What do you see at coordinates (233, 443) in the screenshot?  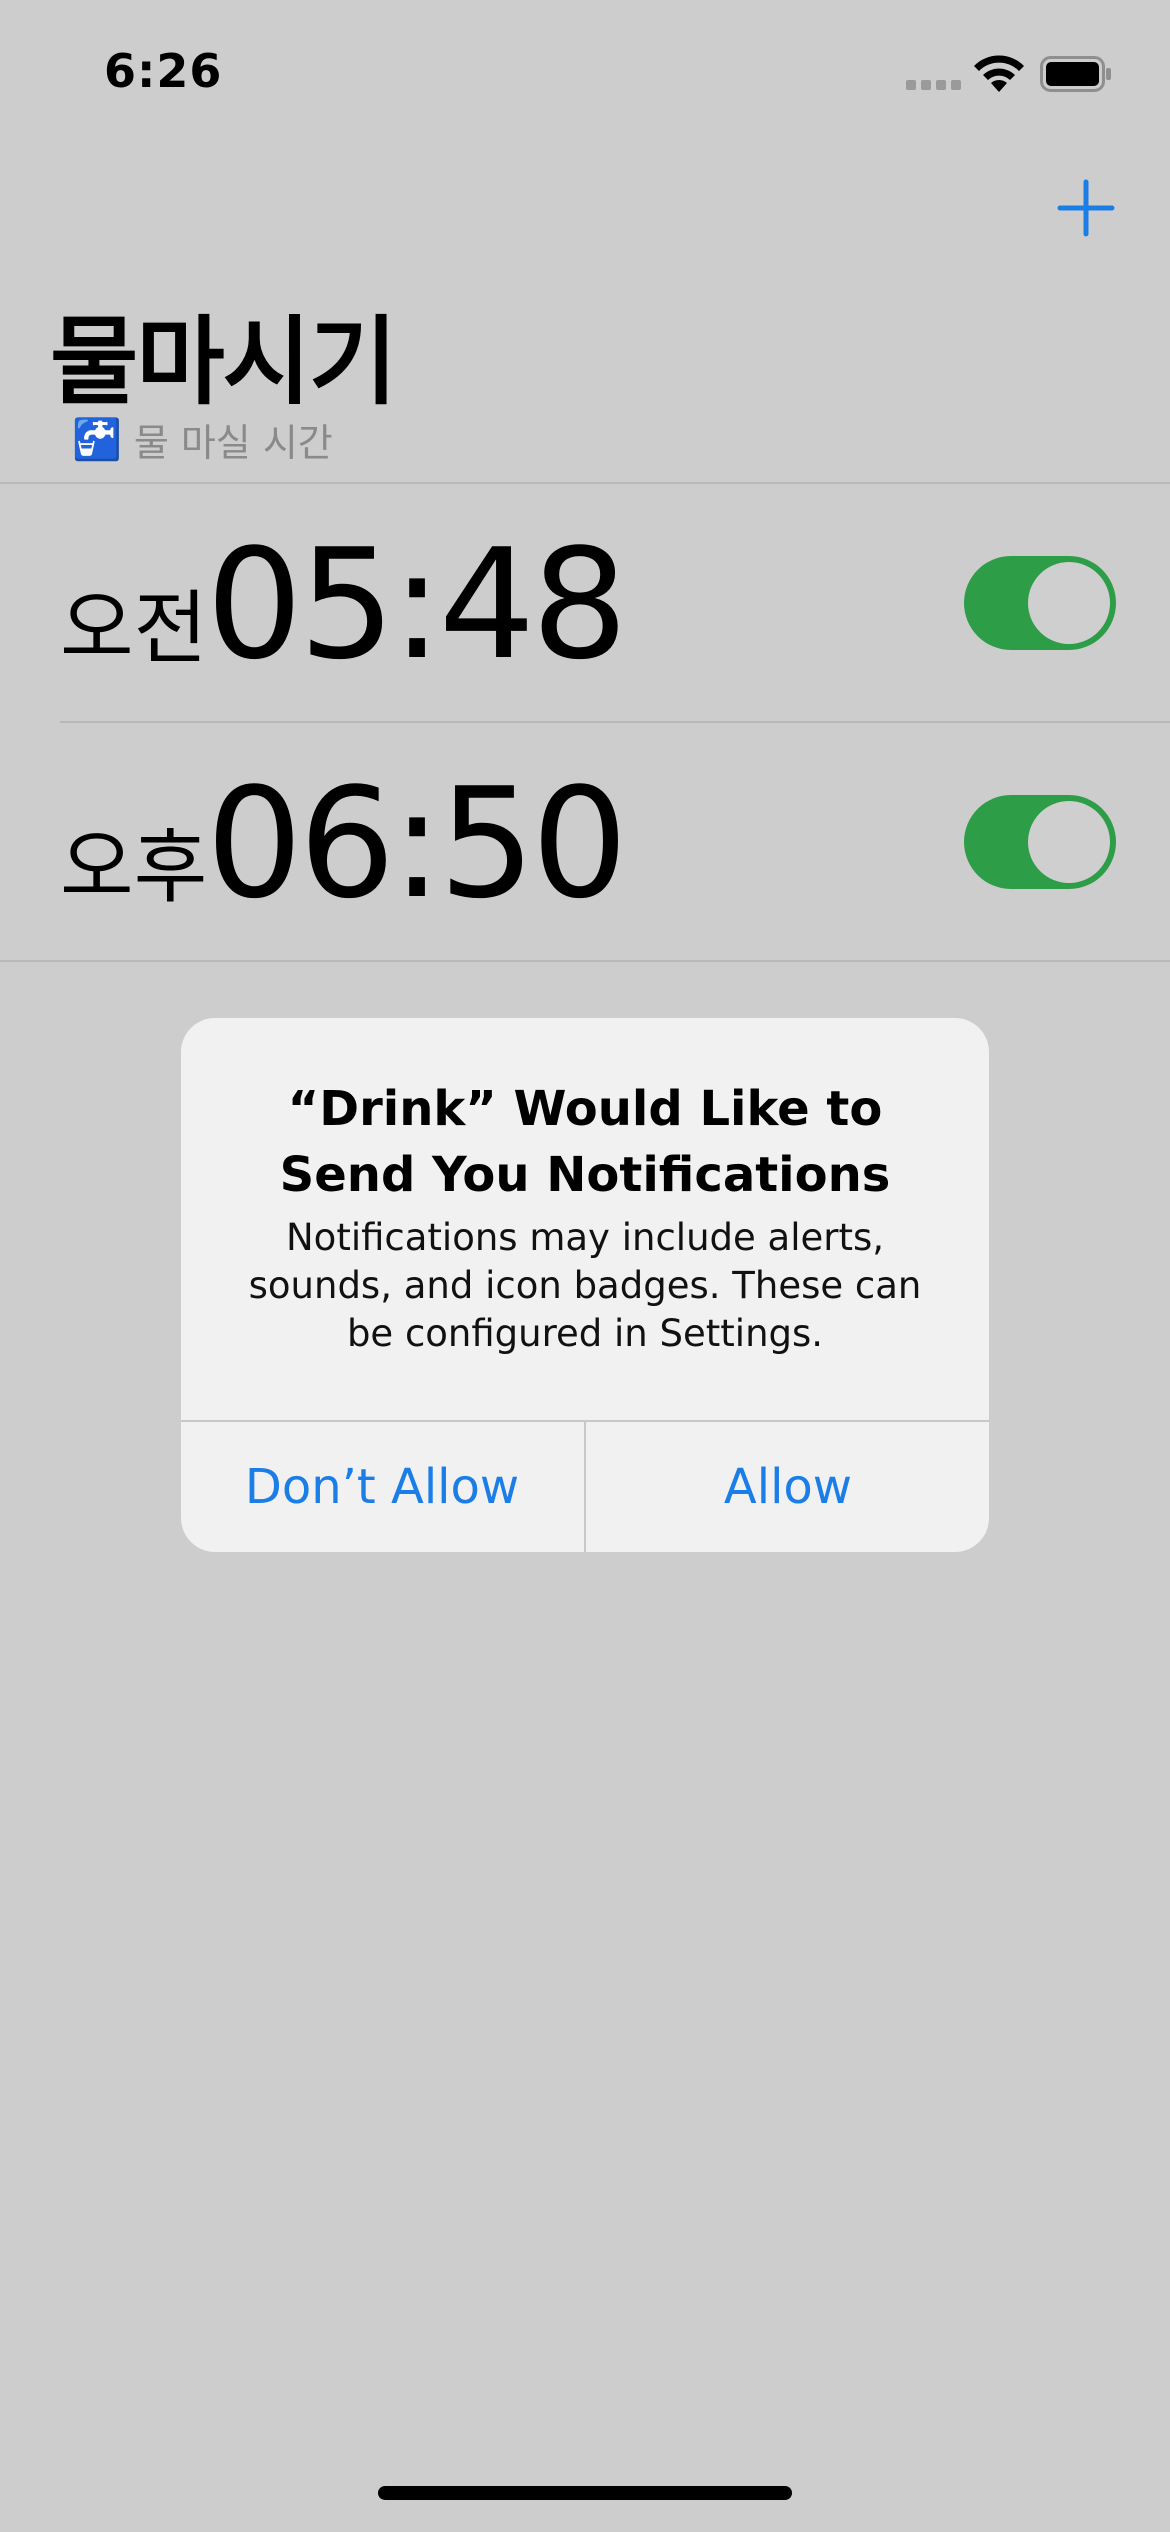 I see `subtitle-text: 물 마실 시간` at bounding box center [233, 443].